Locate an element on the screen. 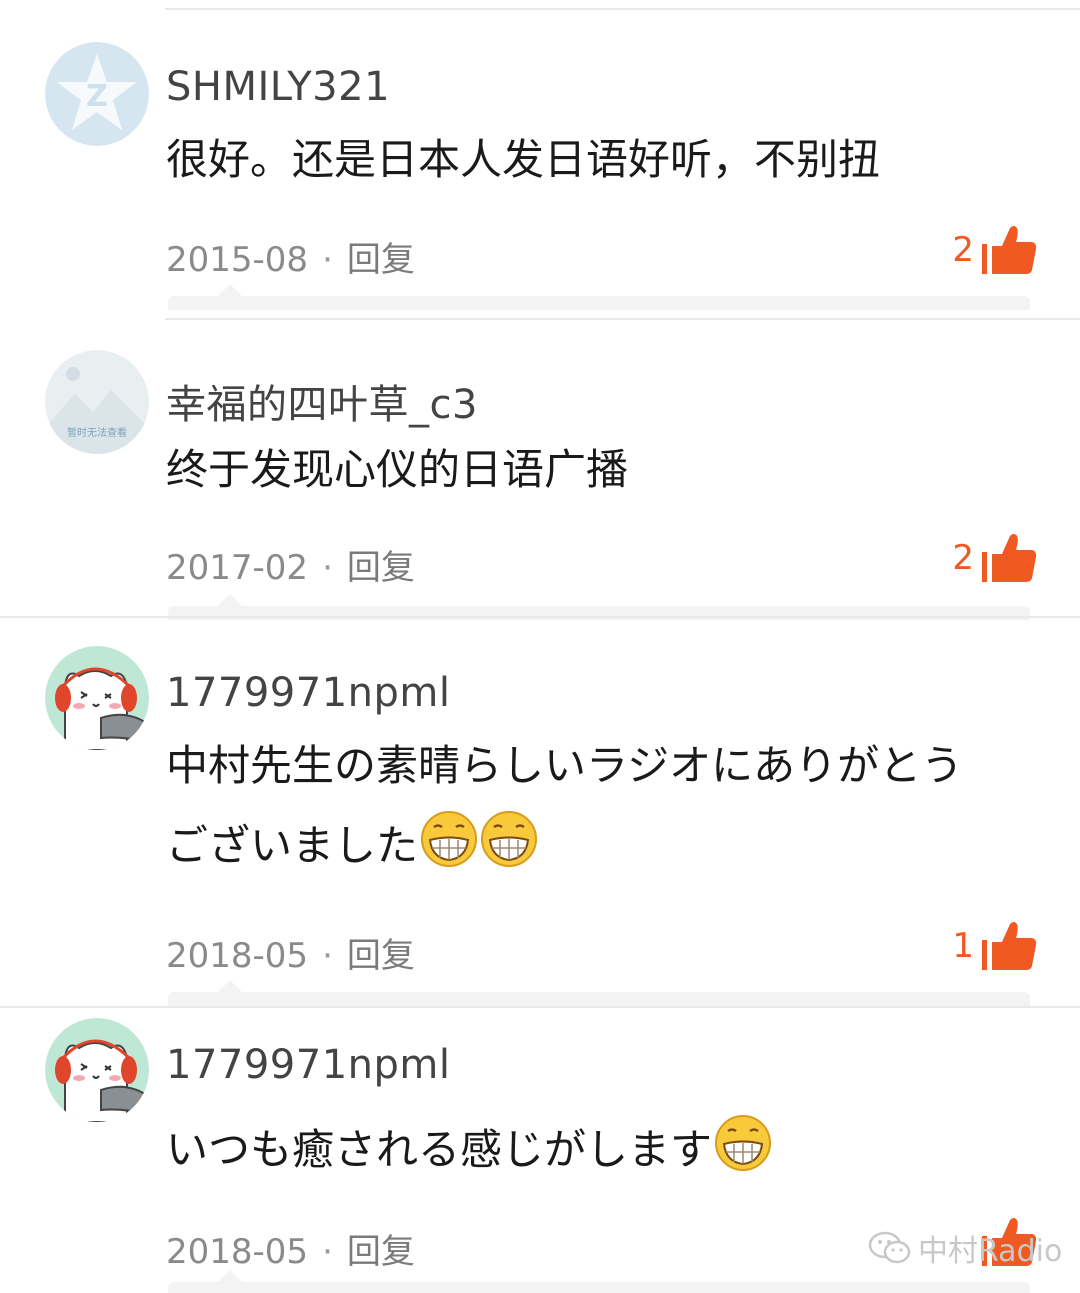 The height and width of the screenshot is (1293, 1080). username: SHMILY321 is located at coordinates (278, 87).